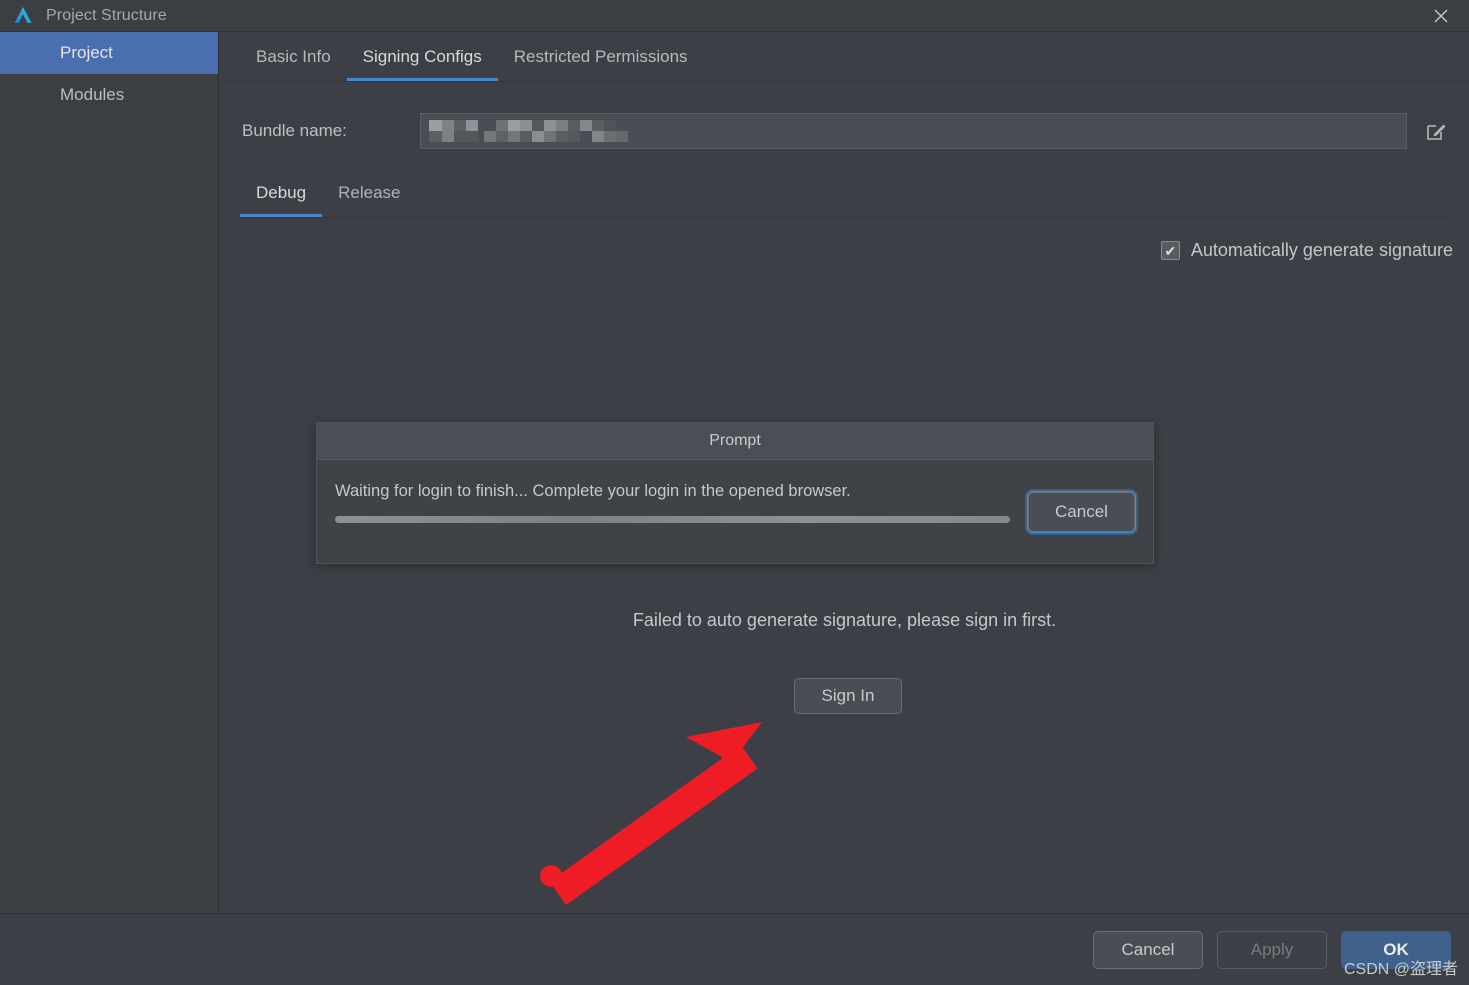 The height and width of the screenshot is (985, 1469). I want to click on dialog-footer: Cancel Apply OK, so click(734, 949).